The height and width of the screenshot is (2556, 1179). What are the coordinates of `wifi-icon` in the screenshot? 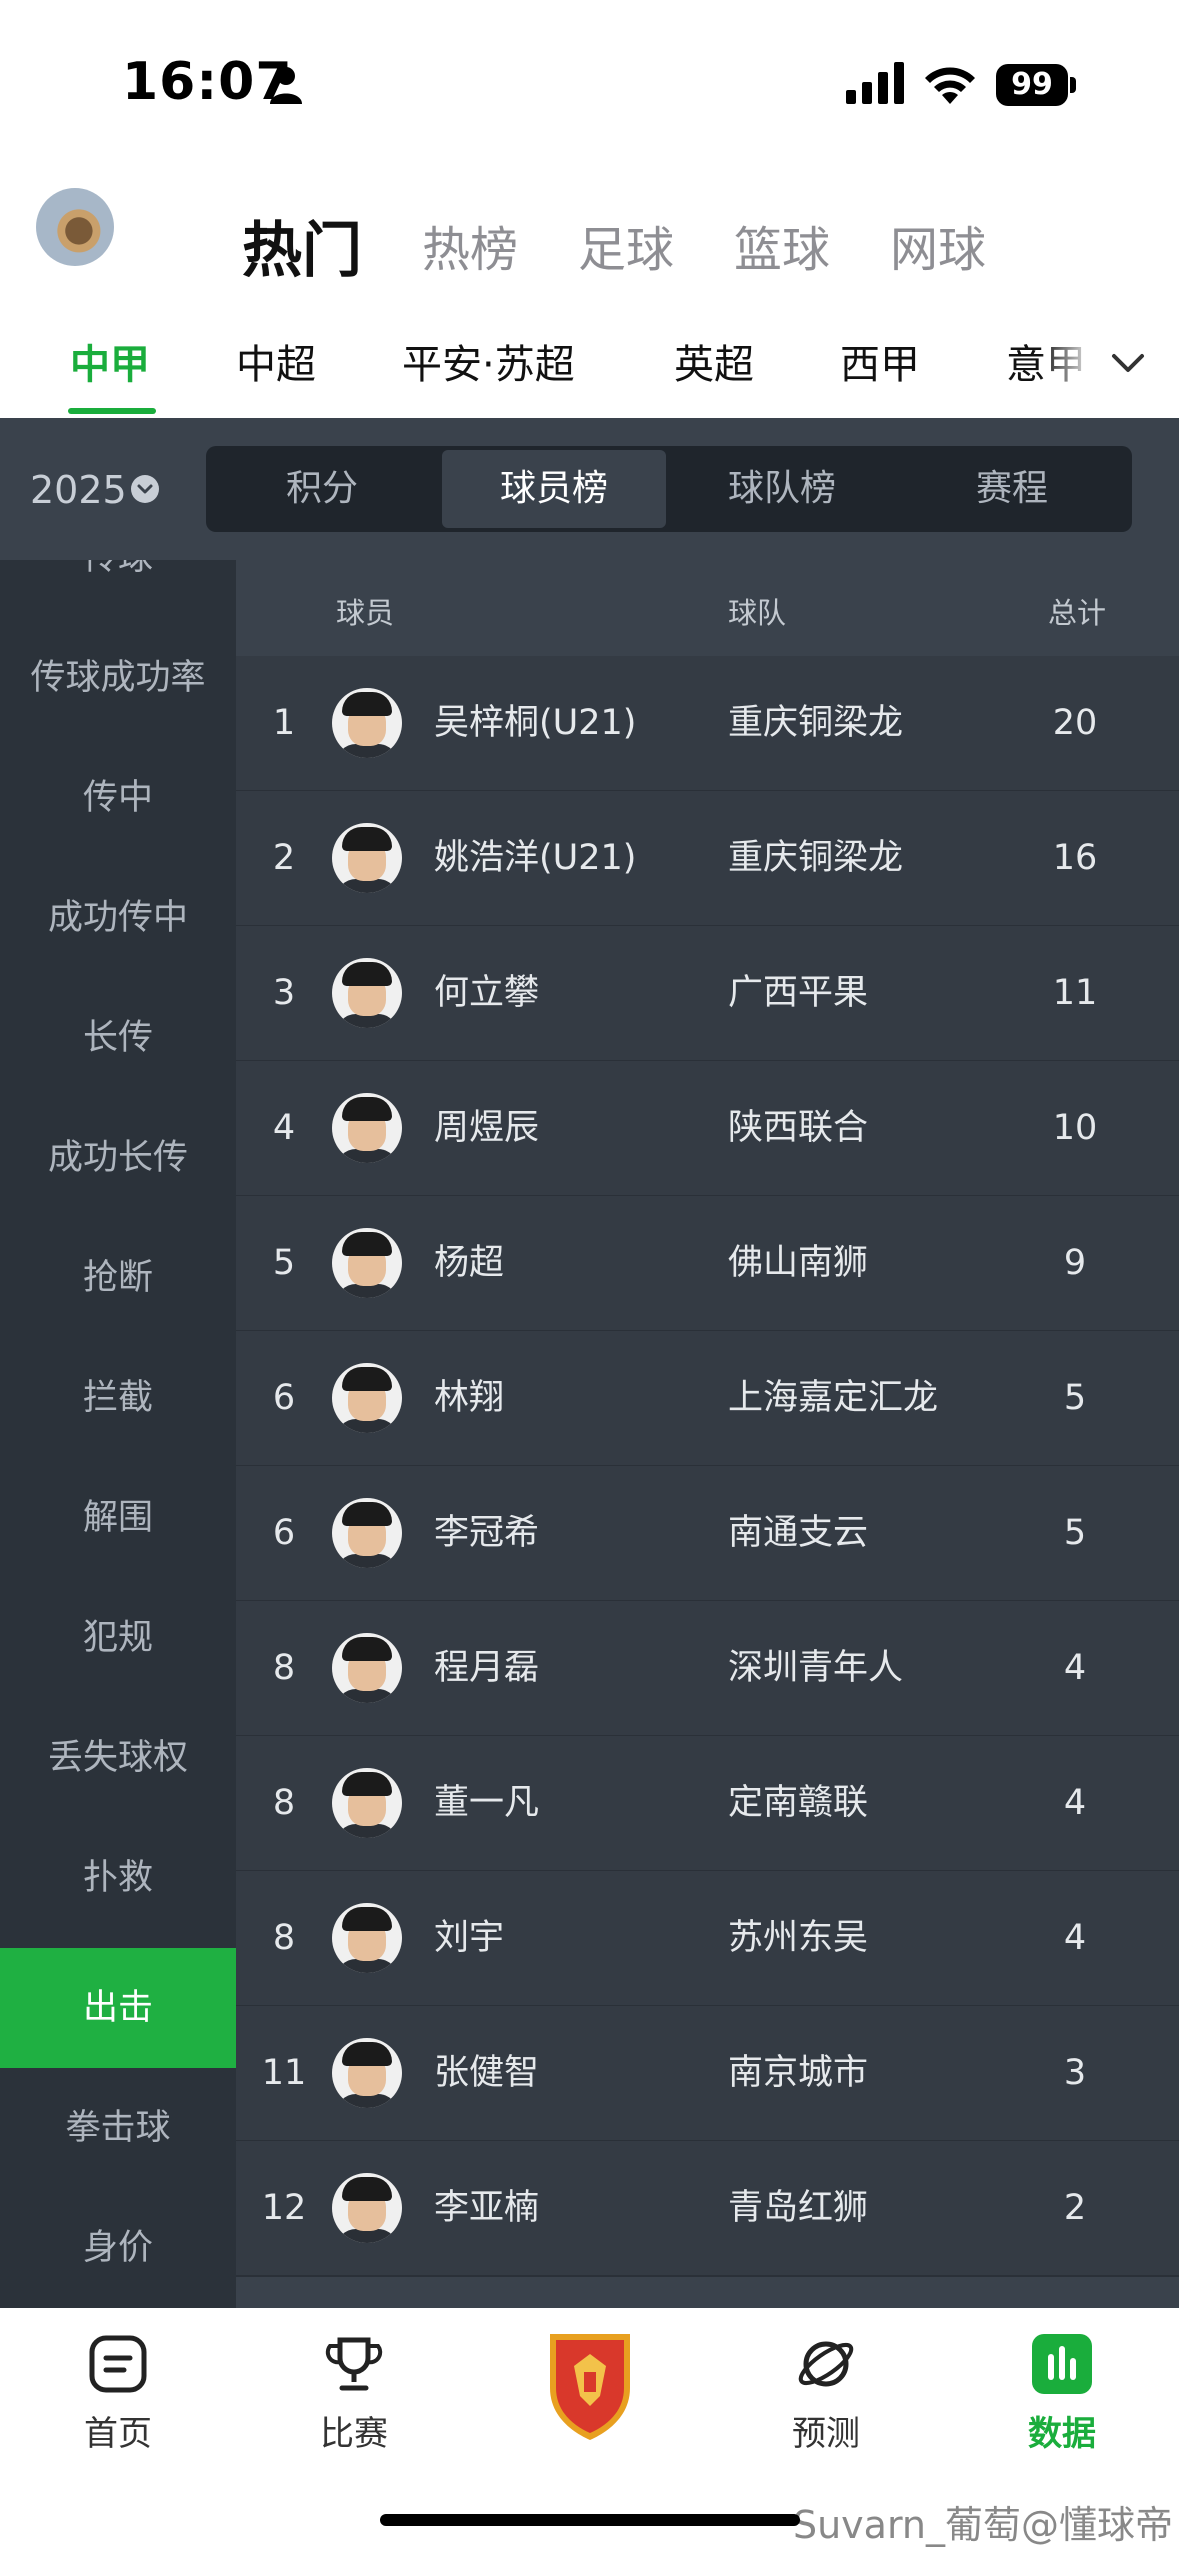 It's located at (950, 85).